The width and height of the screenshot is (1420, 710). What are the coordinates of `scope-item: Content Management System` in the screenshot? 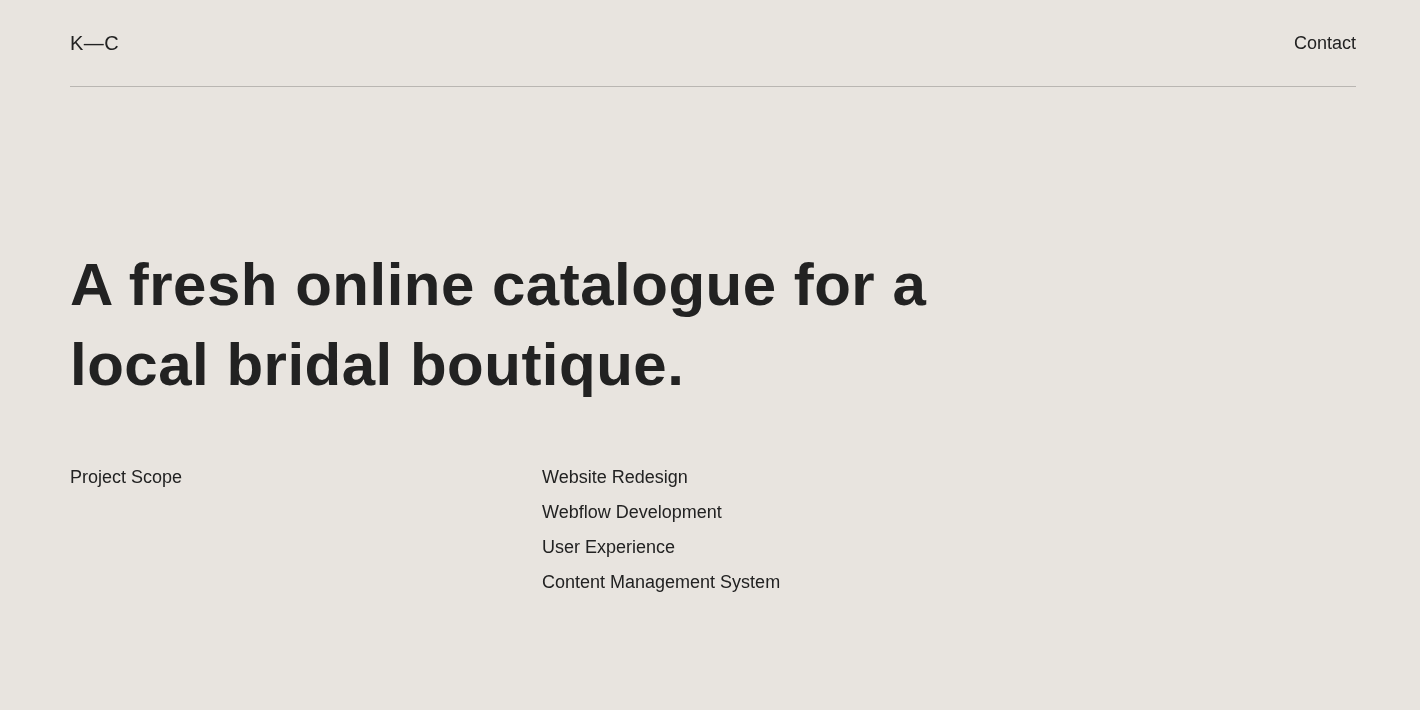 It's located at (662, 582).